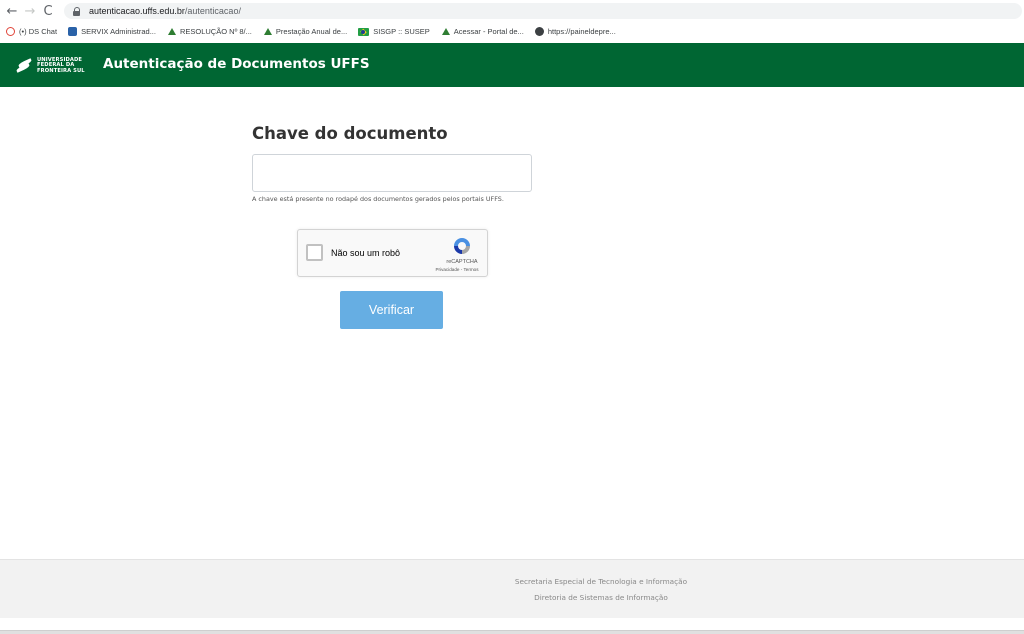 The width and height of the screenshot is (1024, 634). Describe the element at coordinates (73, 31) in the screenshot. I see `servix-icon` at that location.